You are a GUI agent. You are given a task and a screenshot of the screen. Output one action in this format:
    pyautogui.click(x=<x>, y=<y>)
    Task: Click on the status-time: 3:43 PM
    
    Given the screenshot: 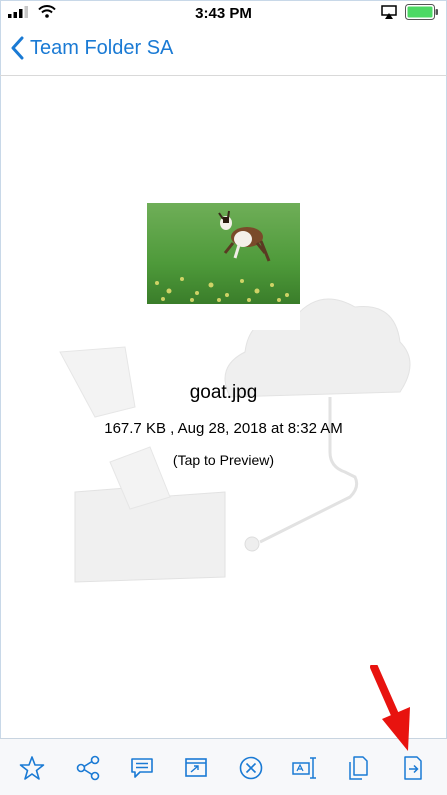 What is the action you would take?
    pyautogui.click(x=223, y=13)
    